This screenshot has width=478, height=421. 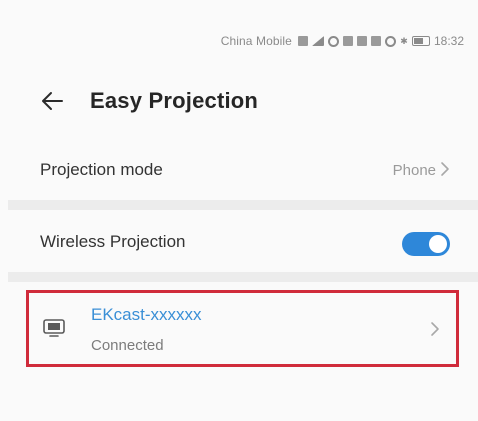 What do you see at coordinates (256, 41) in the screenshot?
I see `carrier-label: China Mobile` at bounding box center [256, 41].